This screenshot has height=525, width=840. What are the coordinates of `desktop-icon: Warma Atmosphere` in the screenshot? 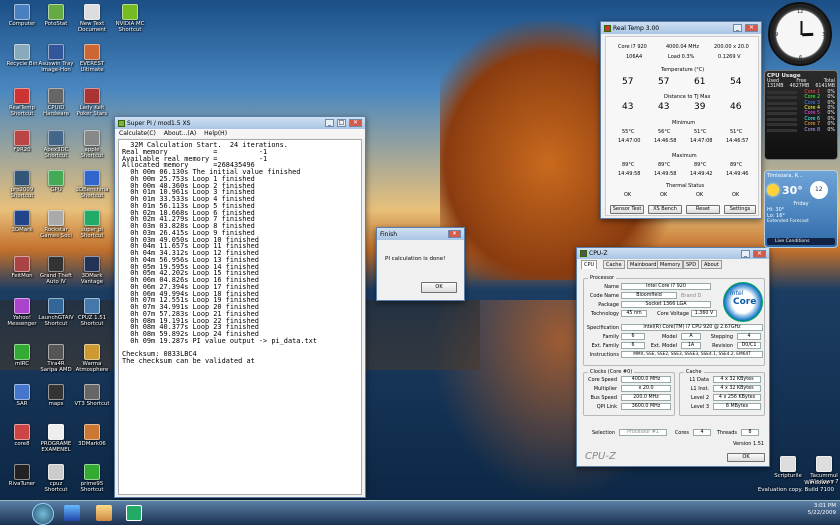 It's located at (92, 358).